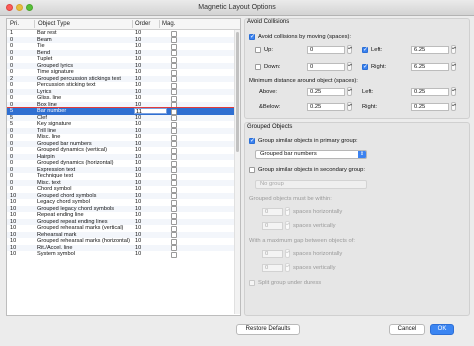  What do you see at coordinates (370, 107) in the screenshot?
I see `right2-label: Right:` at bounding box center [370, 107].